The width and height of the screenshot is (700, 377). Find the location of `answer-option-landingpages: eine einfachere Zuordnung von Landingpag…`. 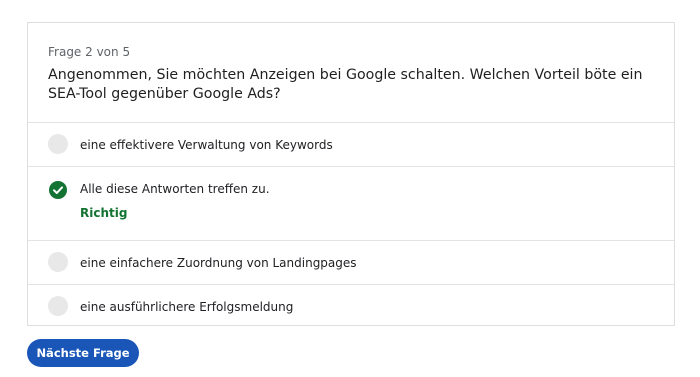

answer-option-landingpages: eine einfachere Zuordnung von Landingpag… is located at coordinates (351, 263).